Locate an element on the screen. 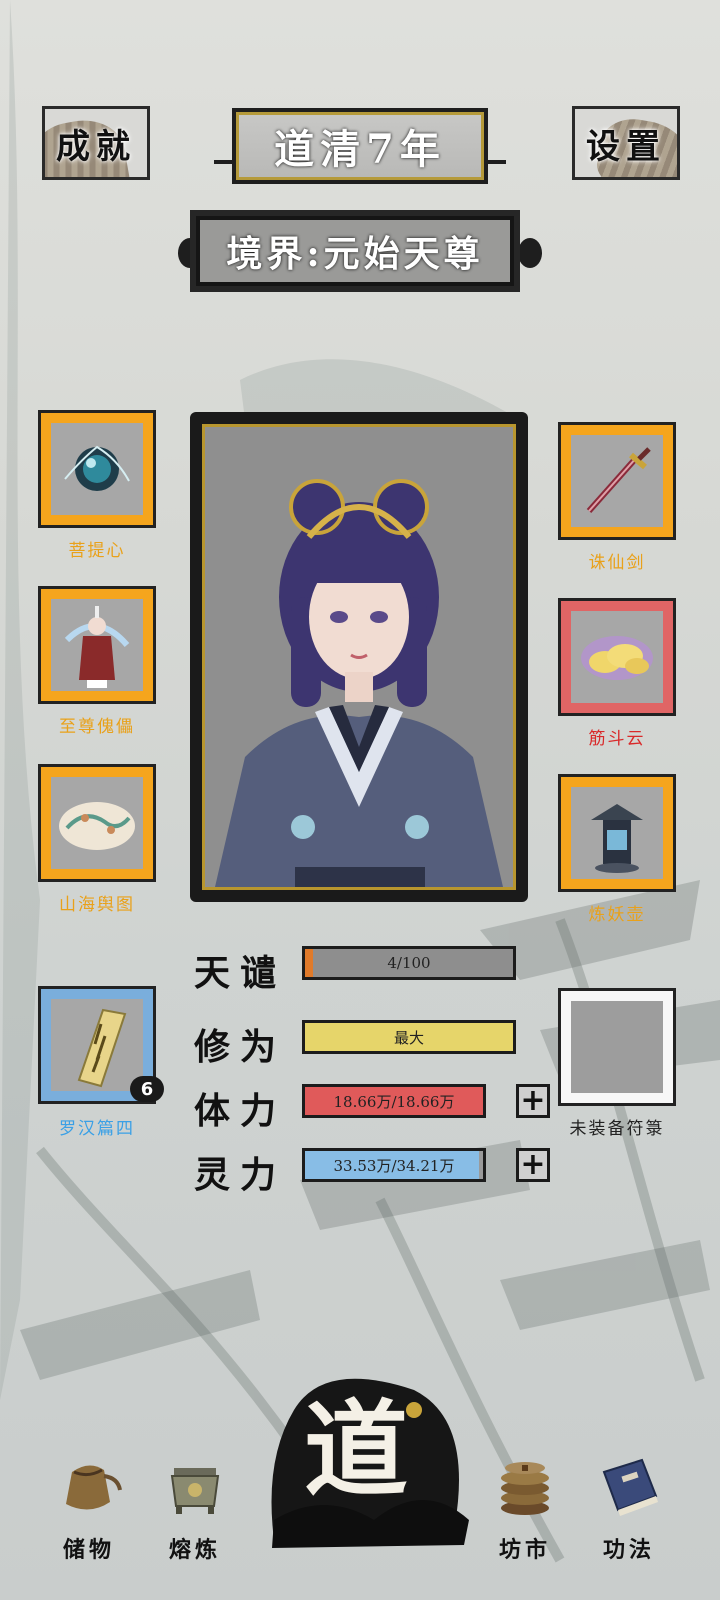  equip-slot-mountain-sea-scroll is located at coordinates (97, 823).